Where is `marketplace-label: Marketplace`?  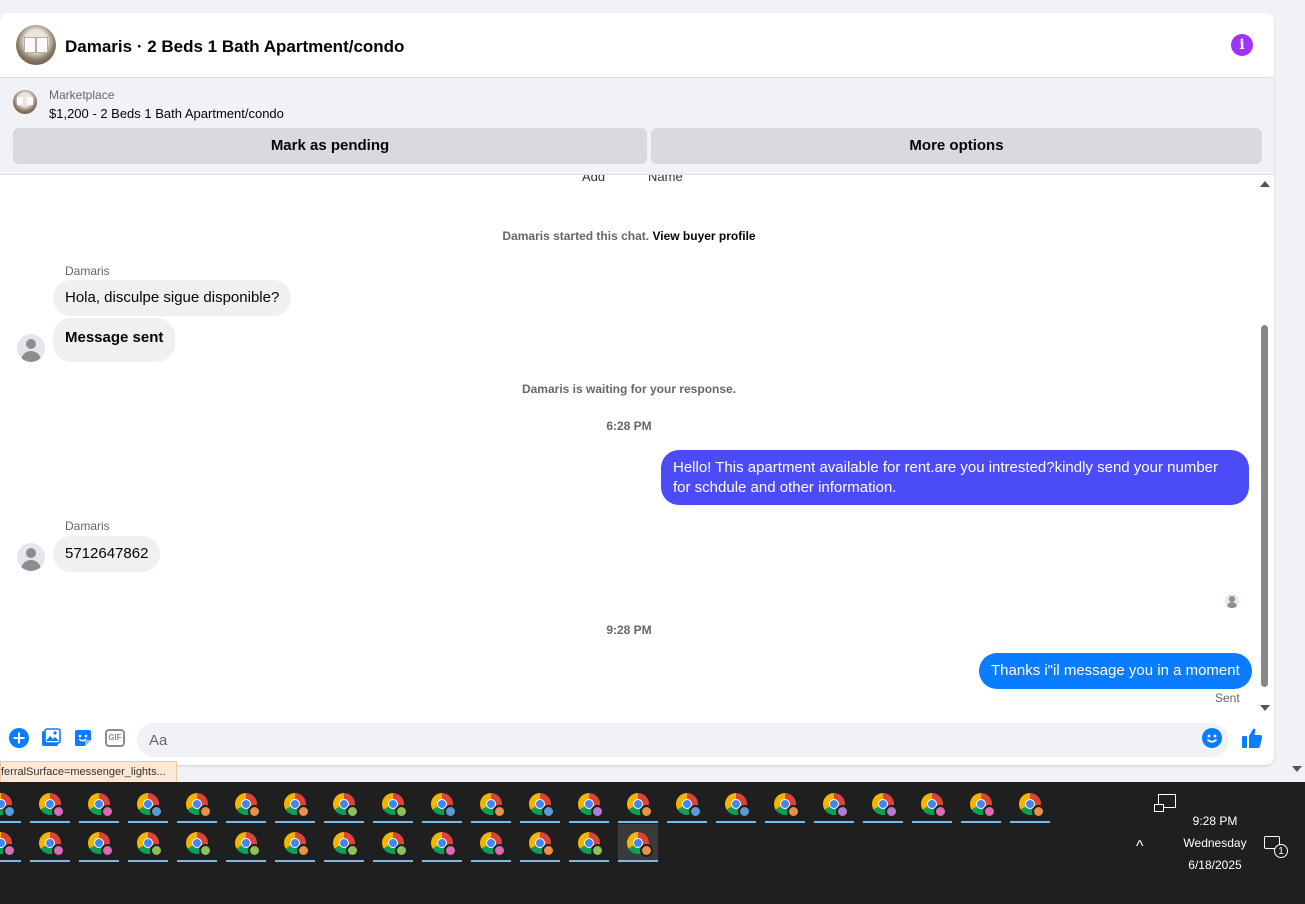
marketplace-label: Marketplace is located at coordinates (82, 95).